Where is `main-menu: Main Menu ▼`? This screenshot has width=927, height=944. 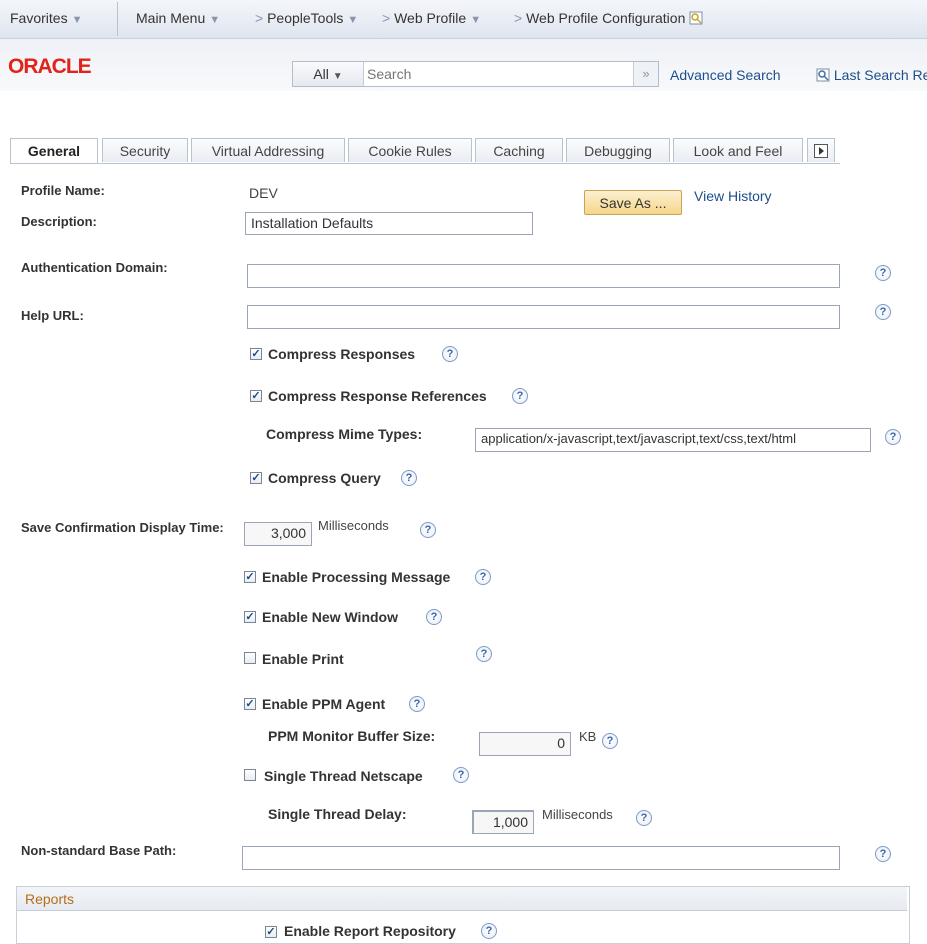 main-menu: Main Menu ▼ is located at coordinates (178, 18).